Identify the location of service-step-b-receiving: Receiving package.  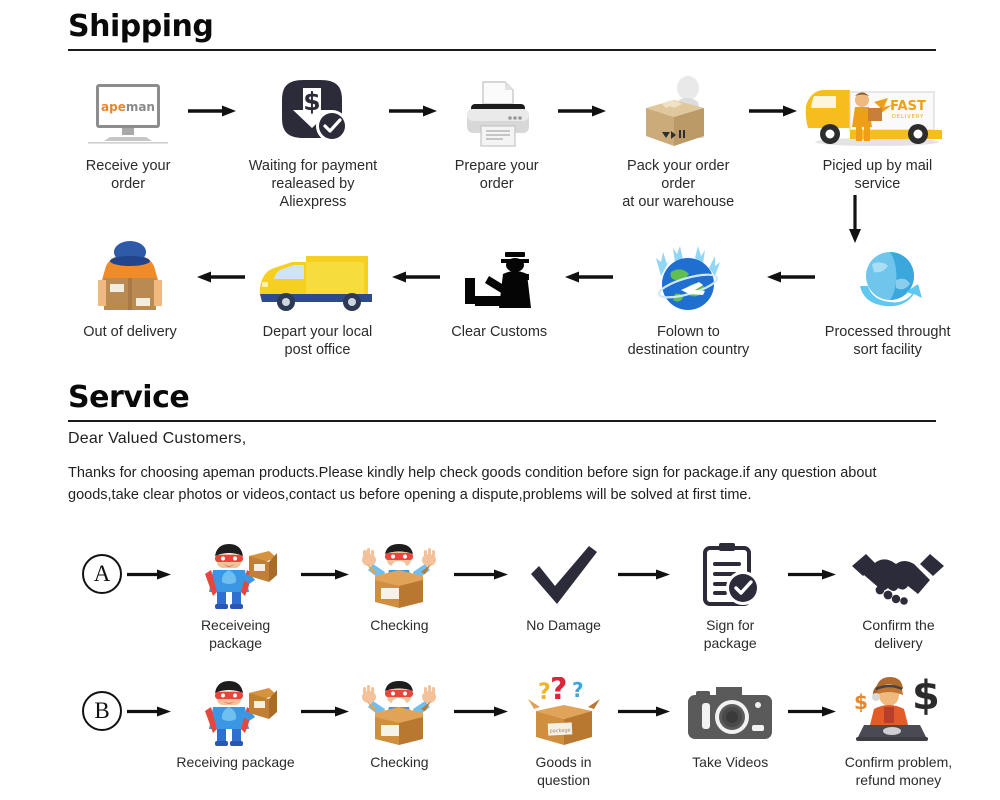
(235, 723).